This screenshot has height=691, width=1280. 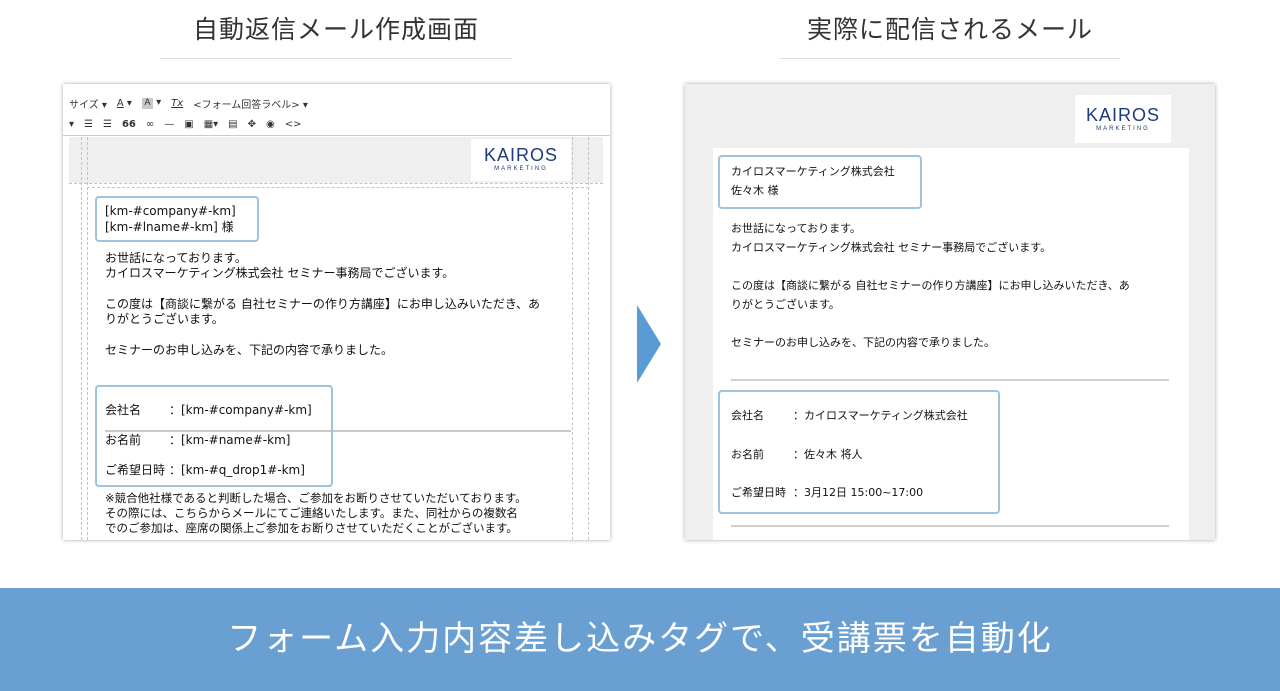 What do you see at coordinates (311, 528) in the screenshot?
I see `note-line: でのご参加は、座席の関係上ご参加をお断りさせていただくことがございます。` at bounding box center [311, 528].